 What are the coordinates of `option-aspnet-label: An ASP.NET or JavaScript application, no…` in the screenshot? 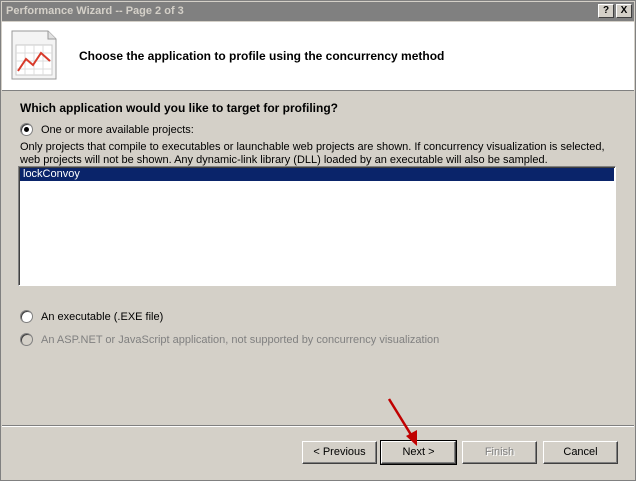 It's located at (240, 339).